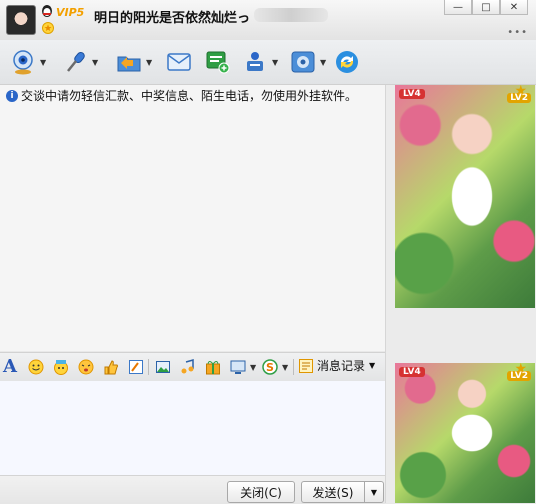 The image size is (536, 504). I want to click on voice-call-button: ▼, so click(80, 62).